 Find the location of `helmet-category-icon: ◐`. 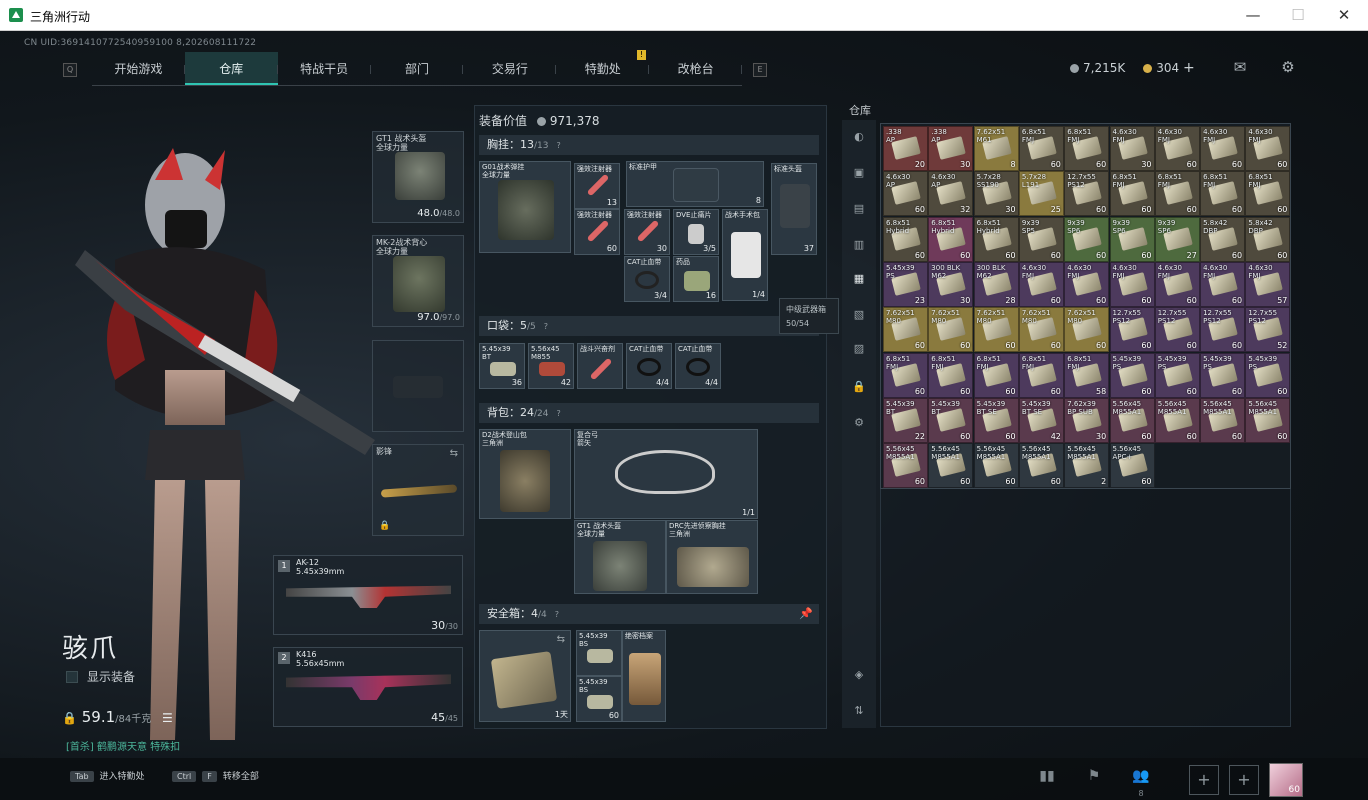

helmet-category-icon: ◐ is located at coordinates (859, 137).